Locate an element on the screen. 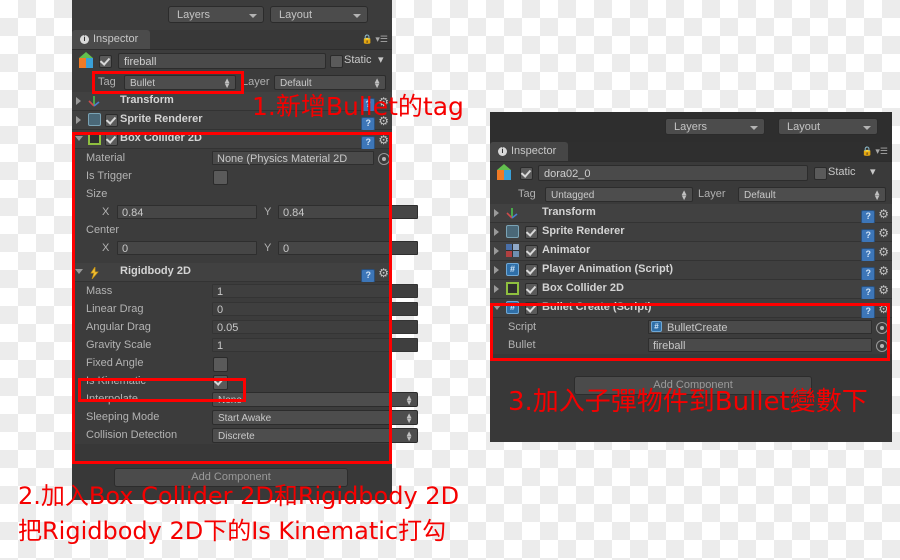  right-layers-dropdown: Layers is located at coordinates (715, 126).